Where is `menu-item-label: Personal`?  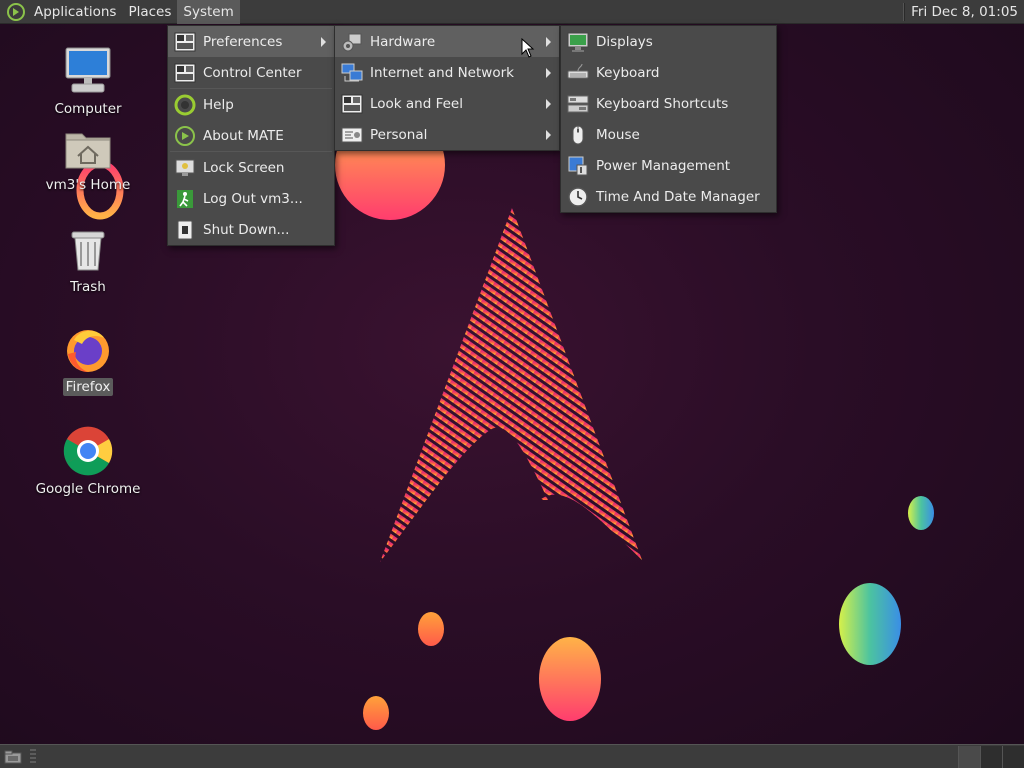 menu-item-label: Personal is located at coordinates (399, 134).